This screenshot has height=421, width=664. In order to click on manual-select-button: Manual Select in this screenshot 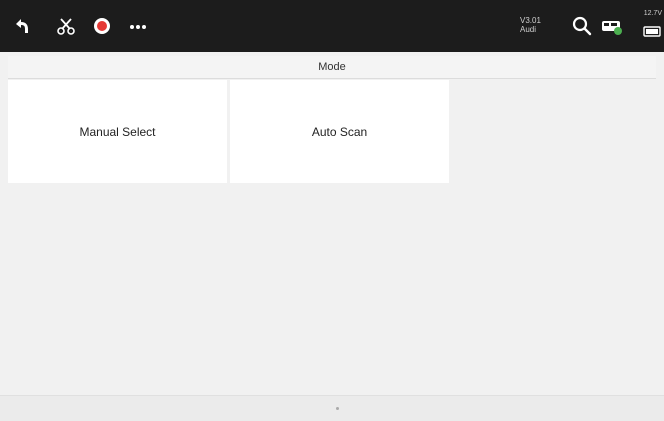, I will do `click(117, 131)`.